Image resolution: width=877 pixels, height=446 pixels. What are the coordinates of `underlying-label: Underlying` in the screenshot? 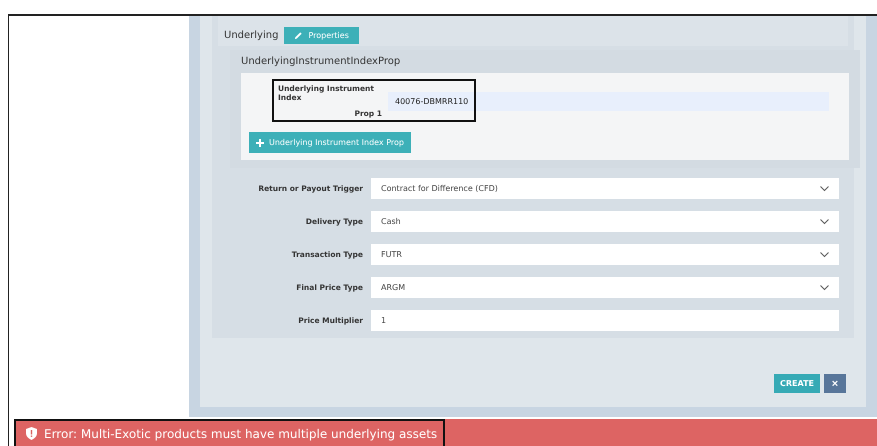 It's located at (251, 35).